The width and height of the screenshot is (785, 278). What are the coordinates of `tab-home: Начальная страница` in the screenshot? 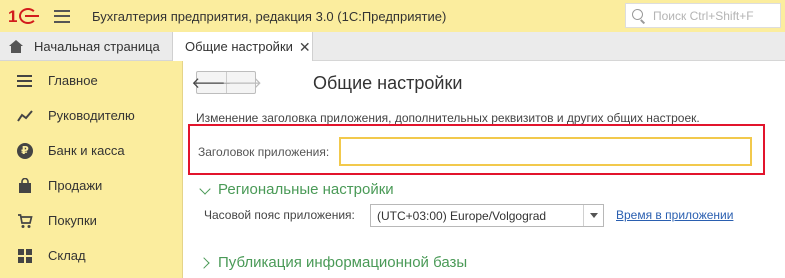 It's located at (86, 46).